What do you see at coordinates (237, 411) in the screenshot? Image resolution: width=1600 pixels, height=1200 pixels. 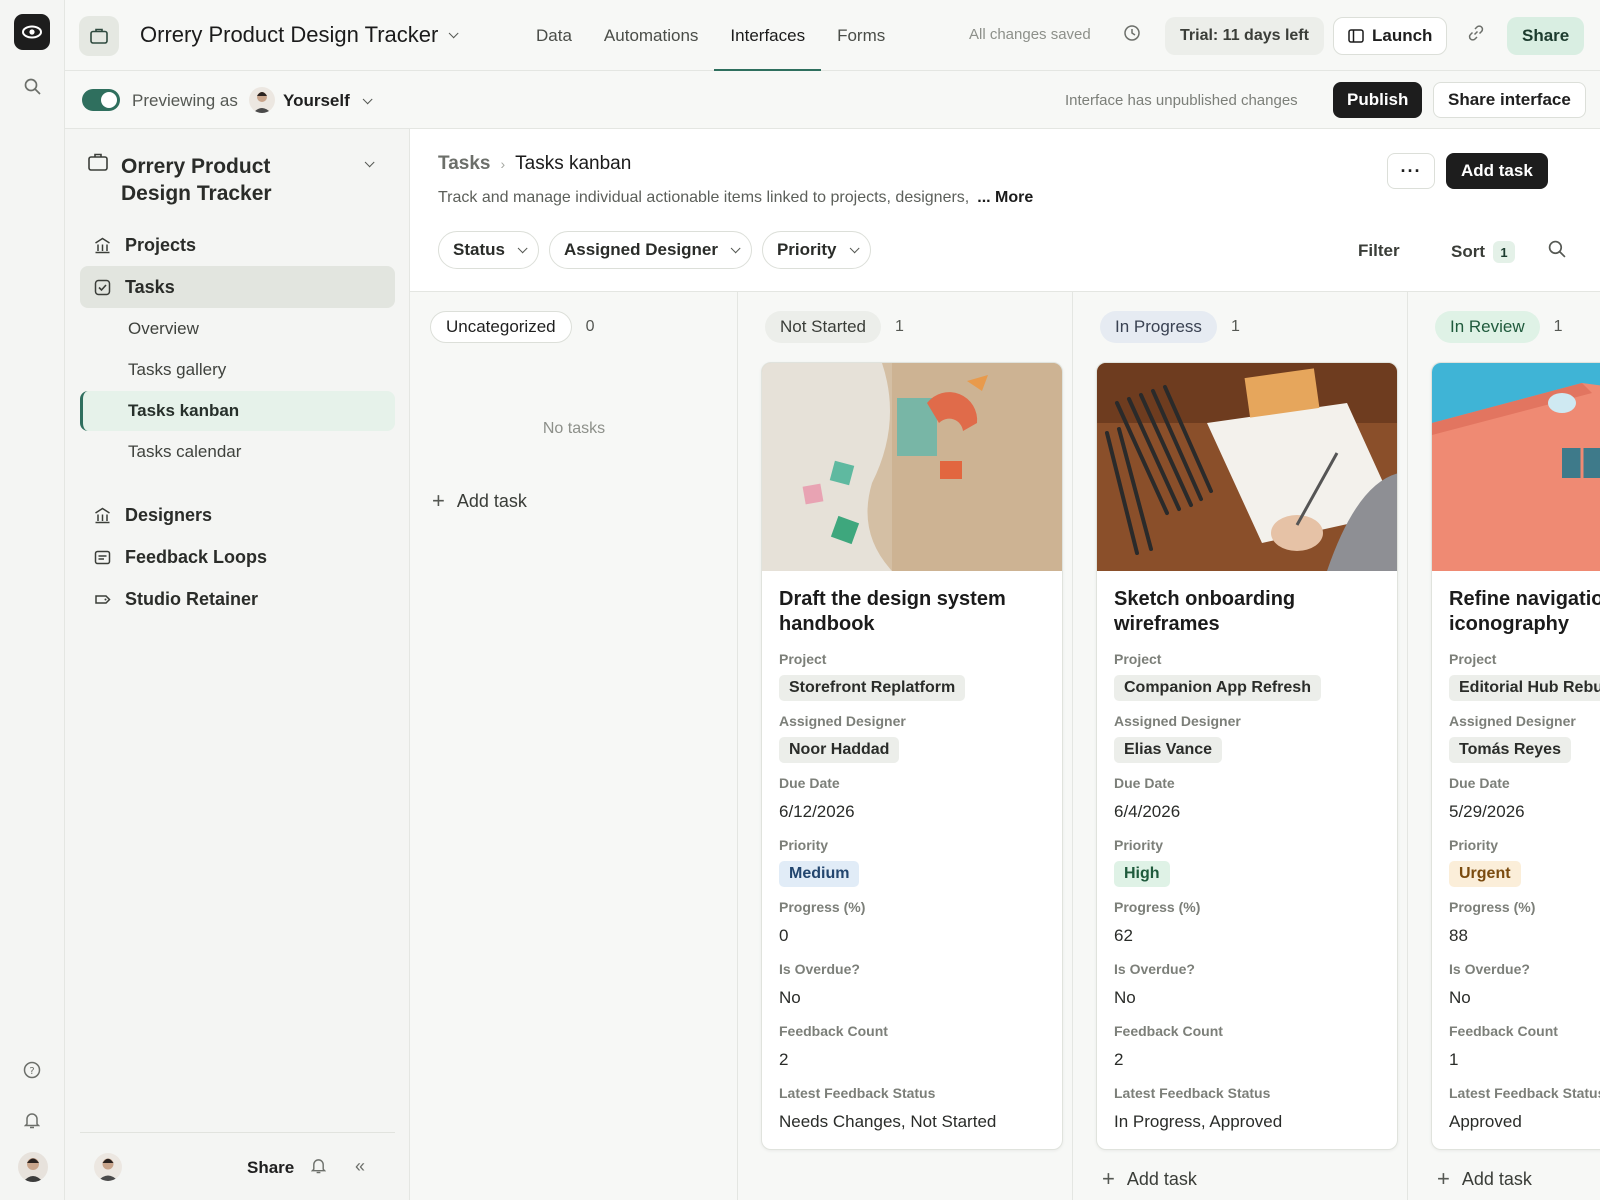 I see `sidebar-subitem-tasks-kanban: Tasks kanban` at bounding box center [237, 411].